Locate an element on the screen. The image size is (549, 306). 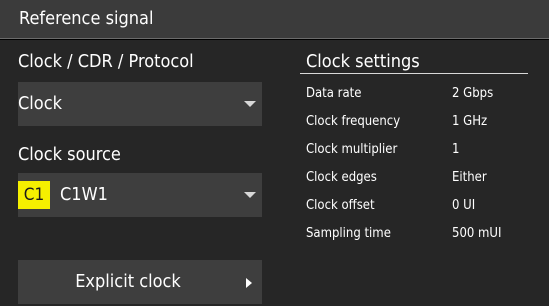
title-bar: Reference signal is located at coordinates (274, 19).